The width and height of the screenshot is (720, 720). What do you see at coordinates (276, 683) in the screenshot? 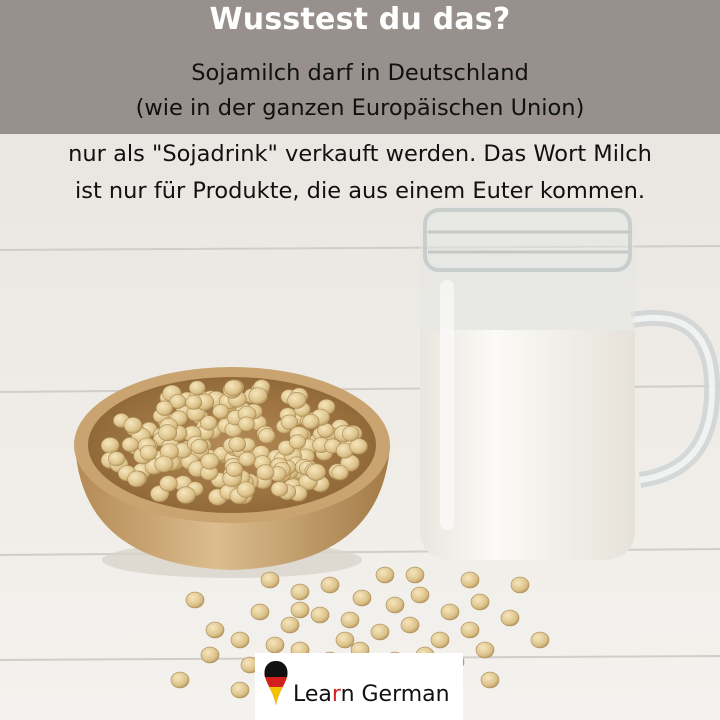
I see `german-flag-pin-icon` at bounding box center [276, 683].